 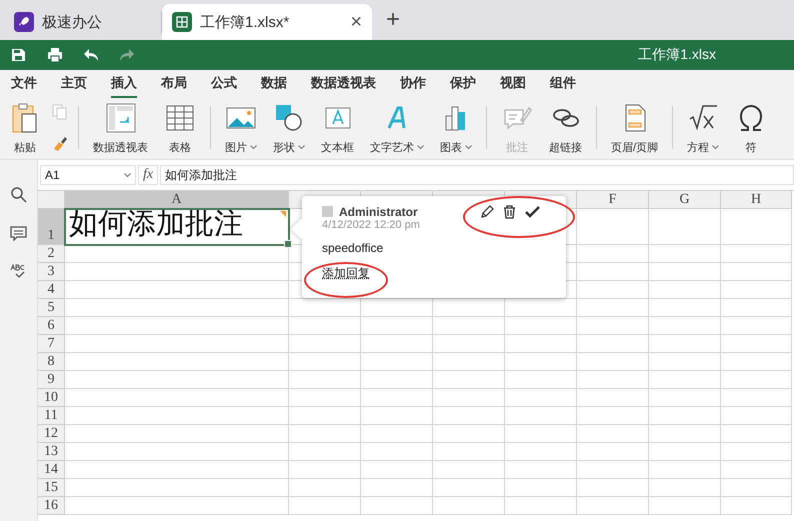 I want to click on row-header: 15, so click(x=51, y=488).